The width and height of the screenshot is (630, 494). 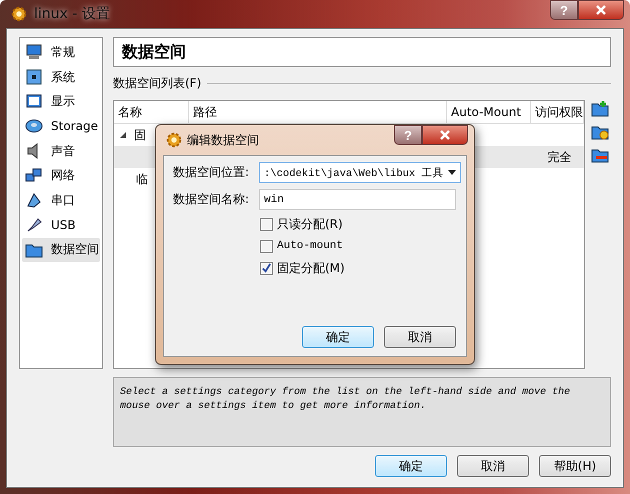 I want to click on folder-name: 固, so click(x=140, y=135).